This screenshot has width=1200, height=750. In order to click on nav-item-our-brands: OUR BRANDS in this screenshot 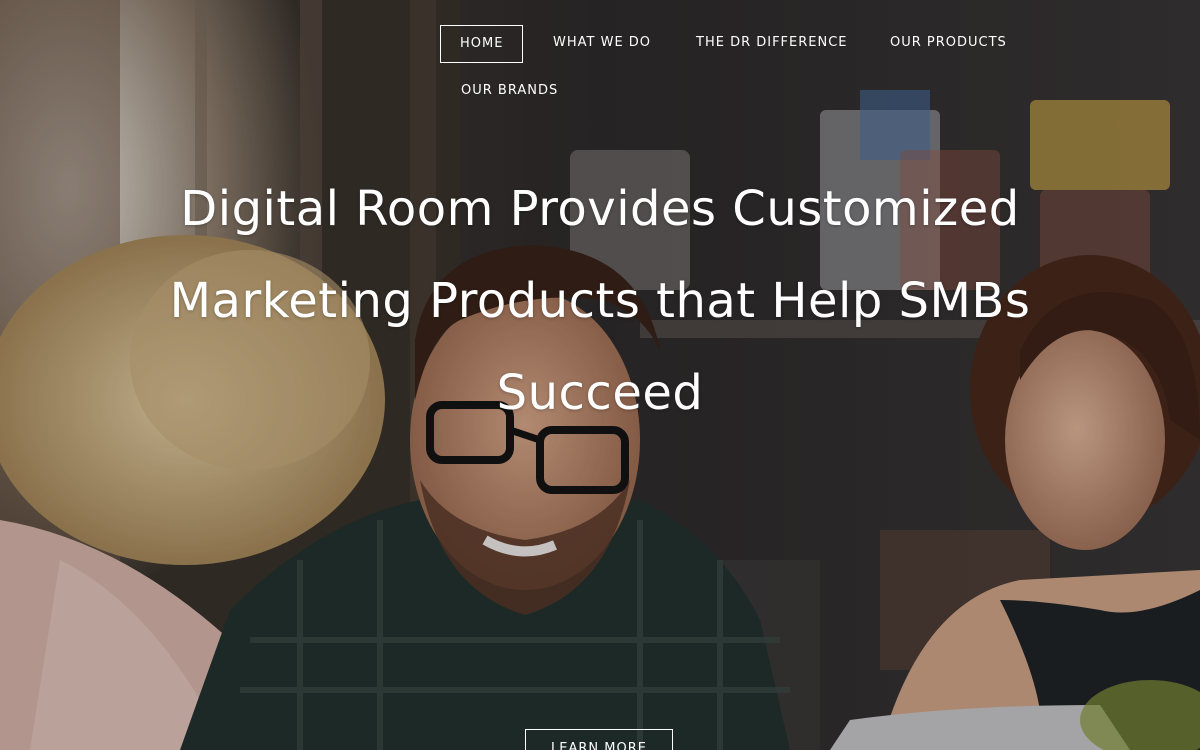, I will do `click(509, 91)`.